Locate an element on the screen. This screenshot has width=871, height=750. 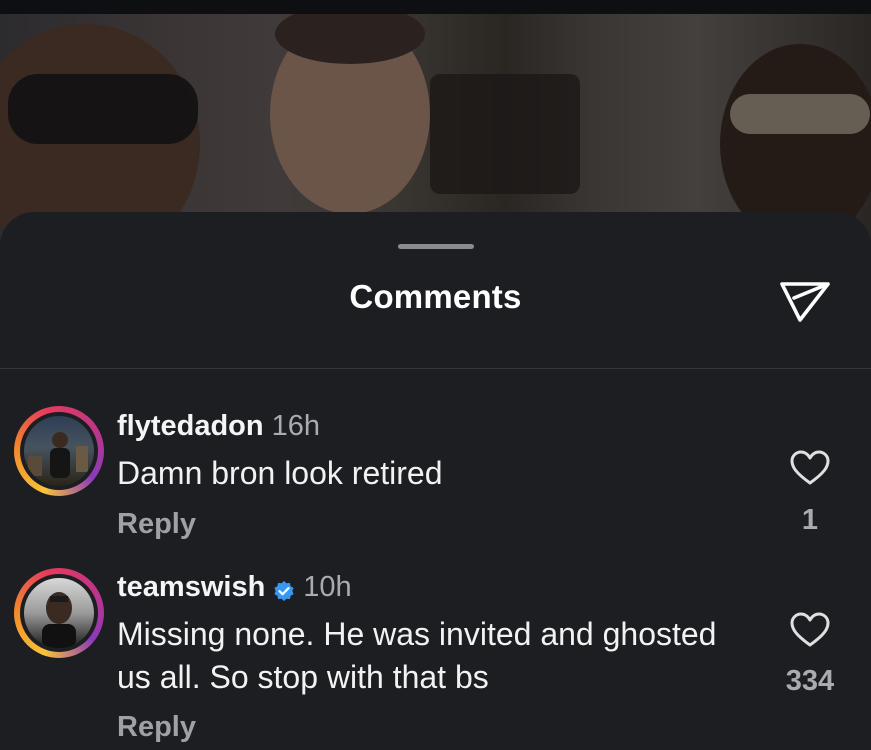
like-count: 334 is located at coordinates (810, 681).